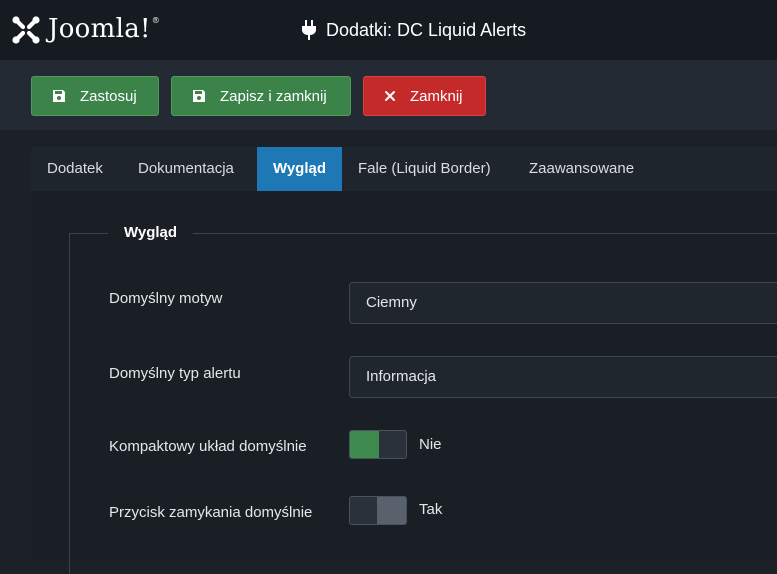 This screenshot has width=777, height=574. I want to click on compact-toggle-state: Nie, so click(430, 444).